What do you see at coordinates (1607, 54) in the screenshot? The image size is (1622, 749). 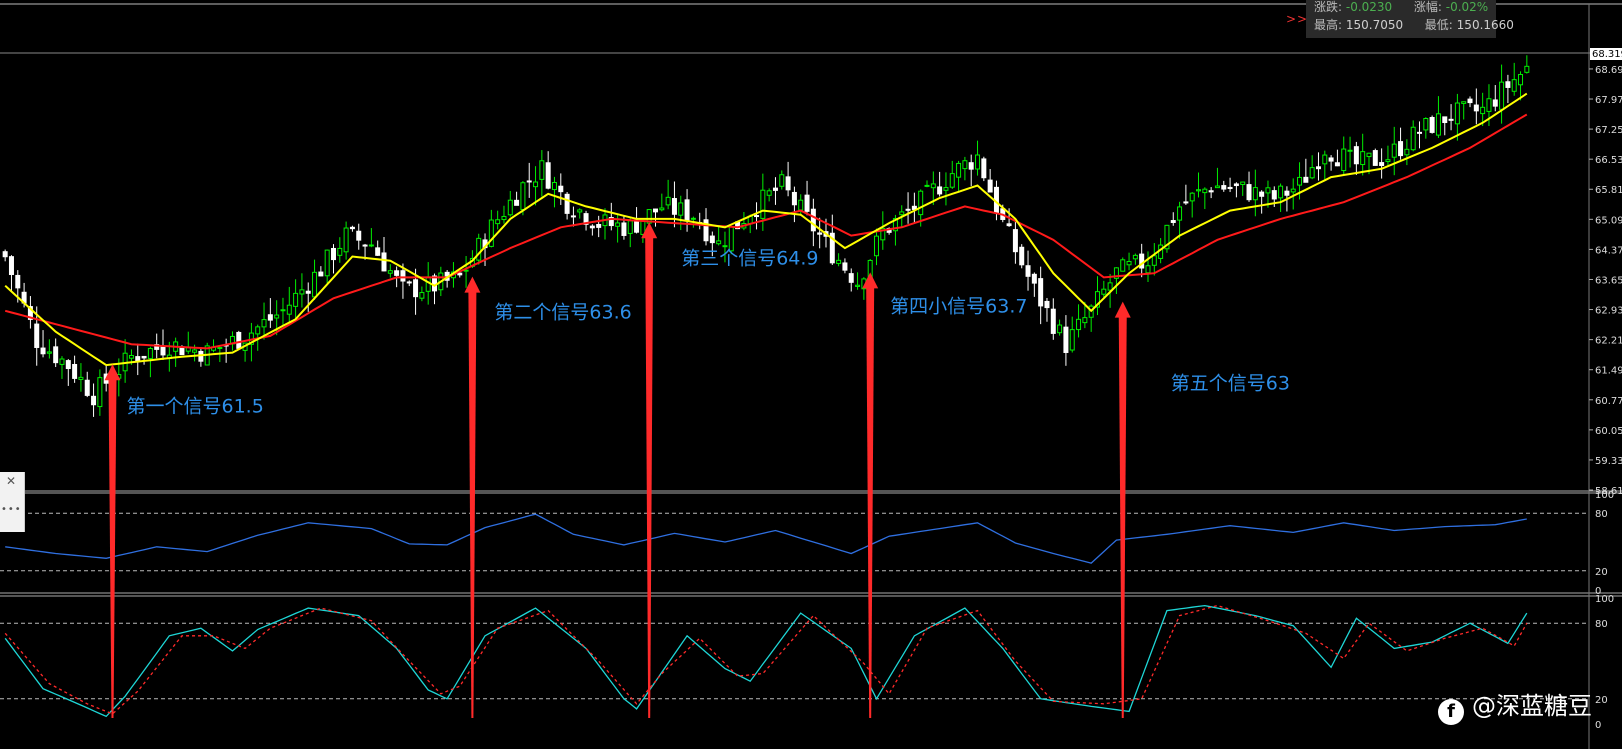 I see `current-price-label: 68.319` at bounding box center [1607, 54].